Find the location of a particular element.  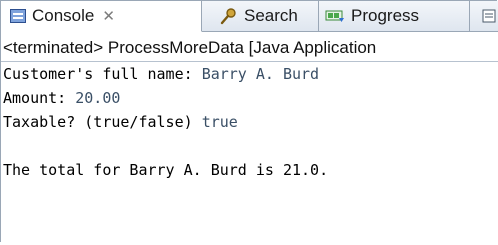

view-tab-bar: Console ✕ Search Progress is located at coordinates (249, 16).